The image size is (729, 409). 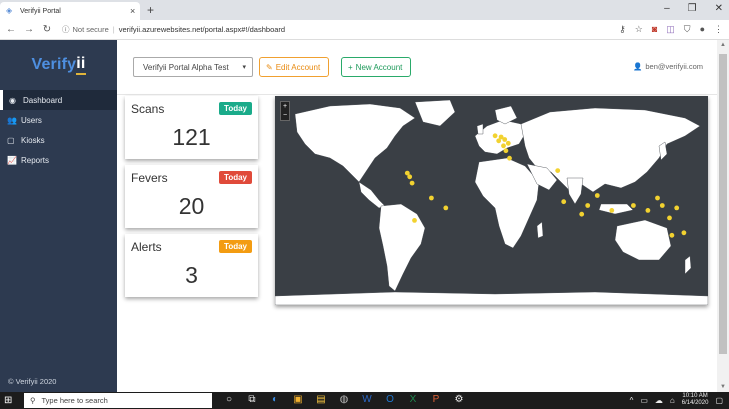 I want to click on taskbar-search: ⚲ Type here to search, so click(x=118, y=400).